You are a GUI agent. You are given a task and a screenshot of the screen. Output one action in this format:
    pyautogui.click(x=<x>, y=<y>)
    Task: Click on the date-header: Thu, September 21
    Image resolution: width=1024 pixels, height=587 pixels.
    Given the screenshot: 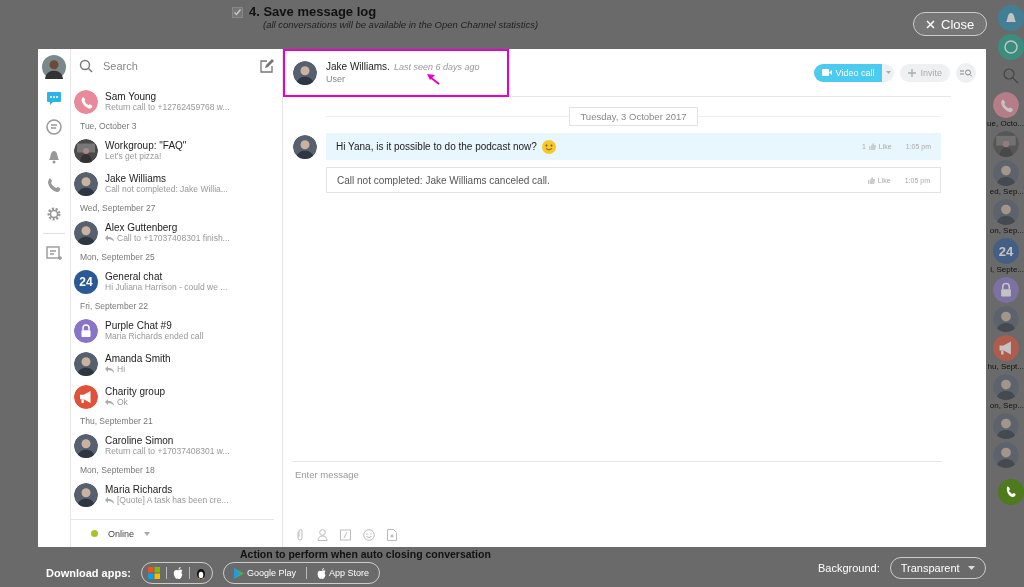 What is the action you would take?
    pyautogui.click(x=116, y=421)
    